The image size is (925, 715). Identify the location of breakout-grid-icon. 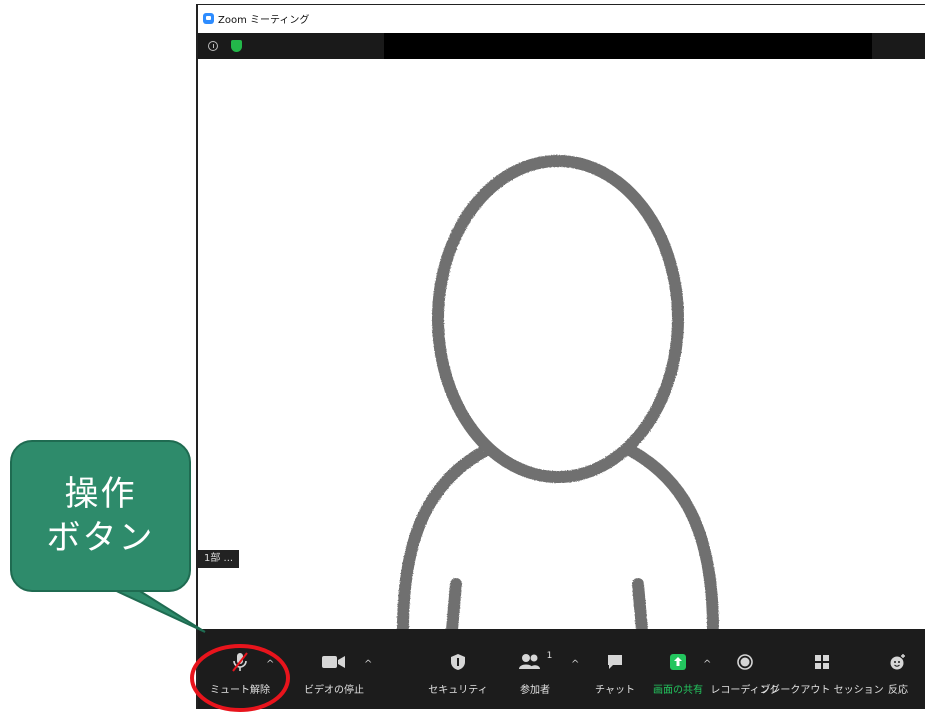
(822, 662).